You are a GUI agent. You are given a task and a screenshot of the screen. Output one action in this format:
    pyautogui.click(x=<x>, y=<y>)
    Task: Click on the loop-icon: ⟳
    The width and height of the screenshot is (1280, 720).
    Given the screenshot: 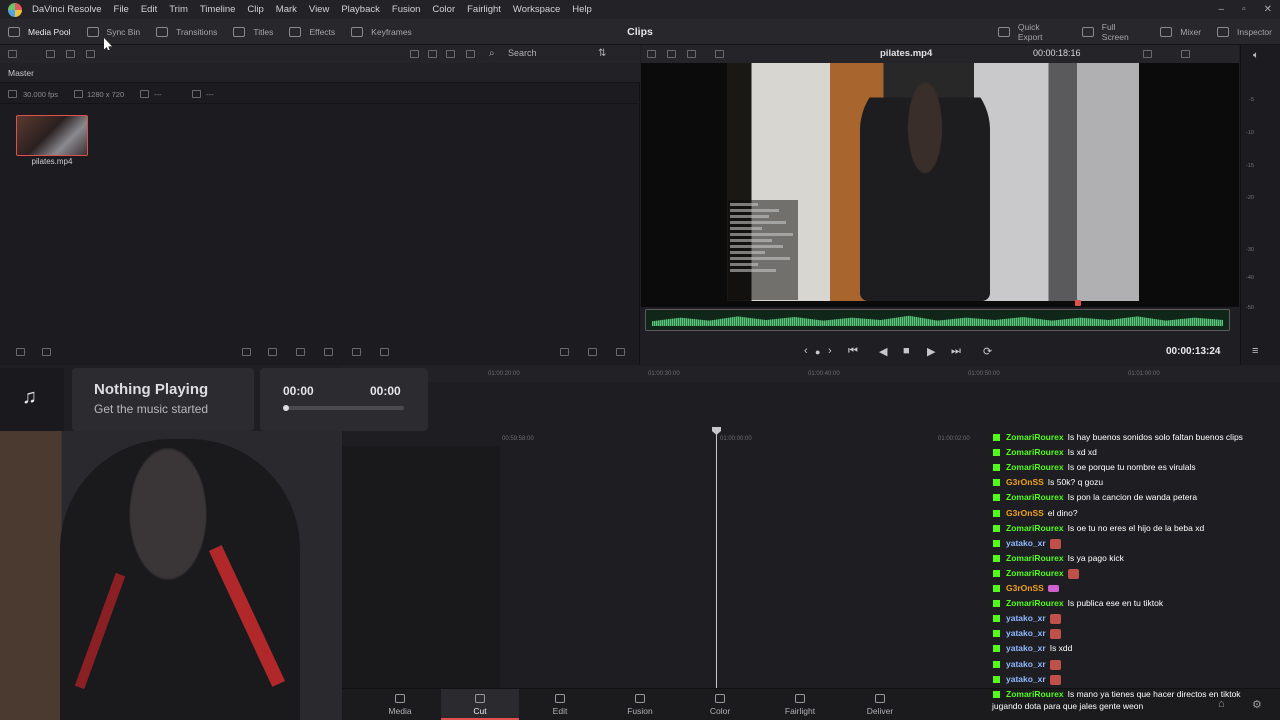 What is the action you would take?
    pyautogui.click(x=987, y=351)
    